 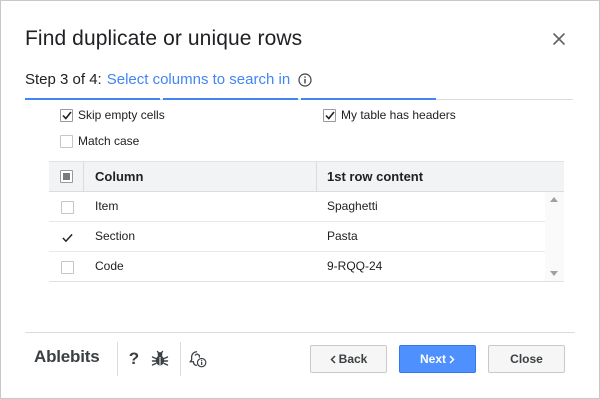 What do you see at coordinates (109, 266) in the screenshot?
I see `column-name-cell: Code` at bounding box center [109, 266].